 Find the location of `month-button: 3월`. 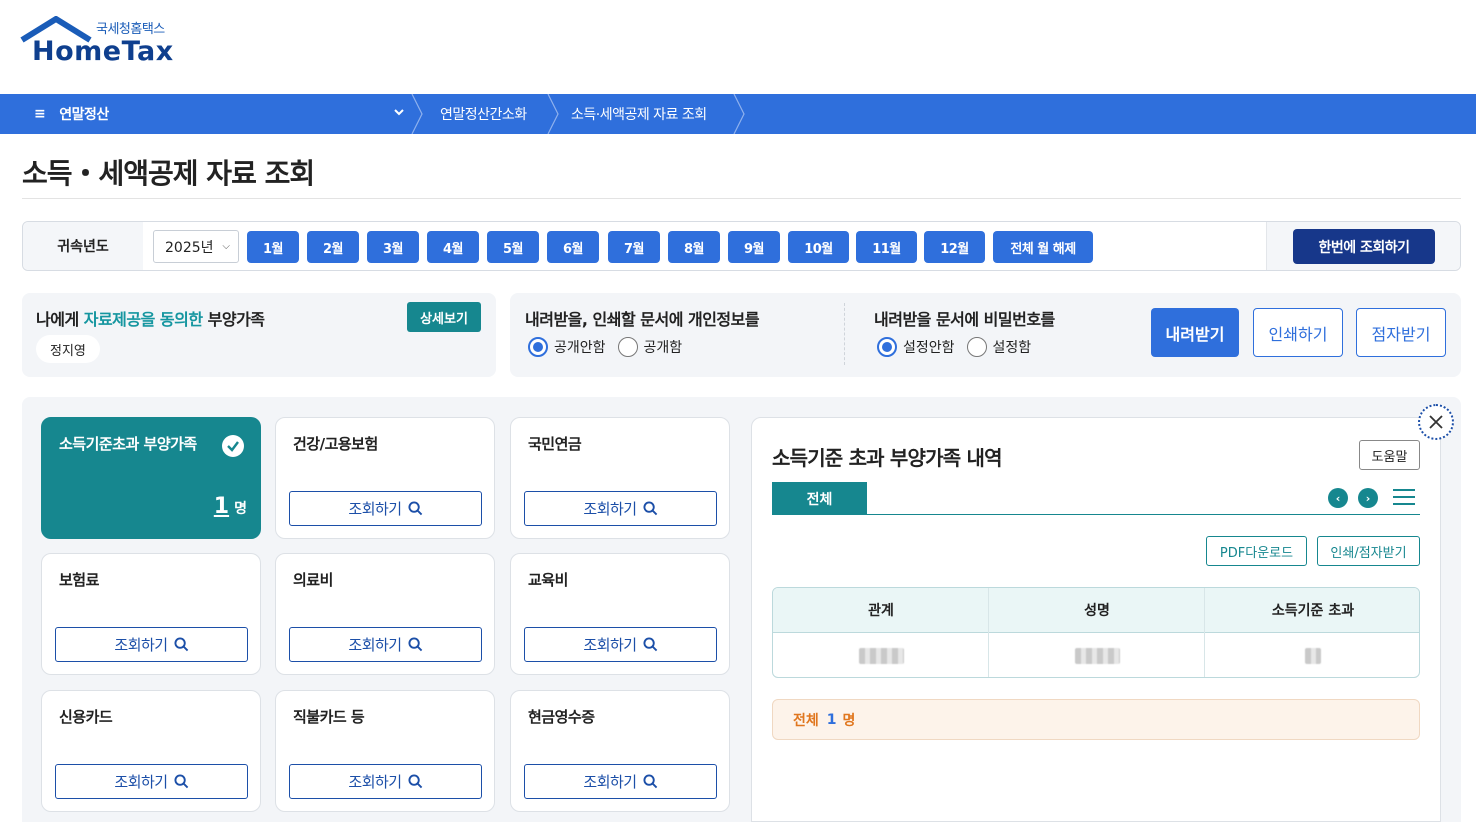

month-button: 3월 is located at coordinates (393, 247).